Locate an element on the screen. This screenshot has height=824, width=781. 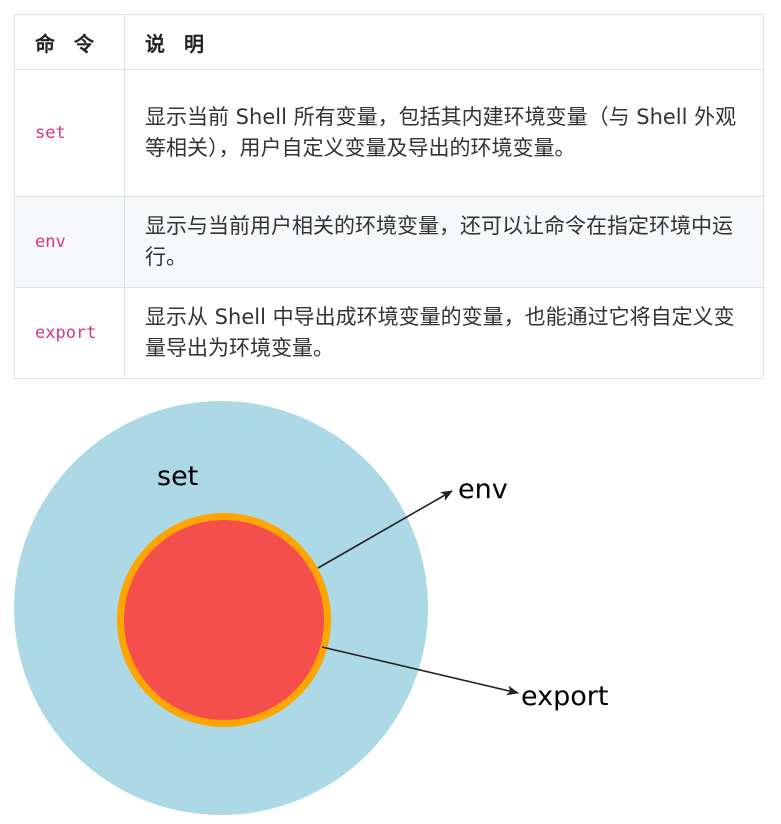
table-header-row: 命 令 说 明 is located at coordinates (389, 42).